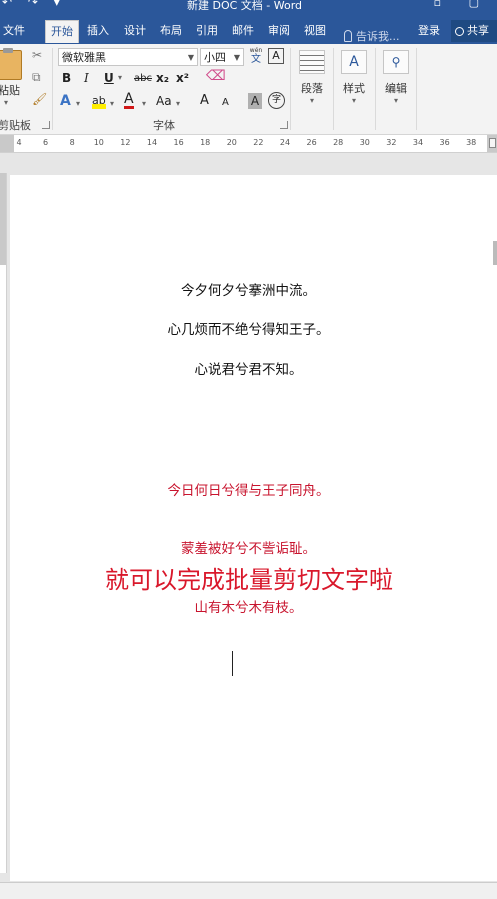 The height and width of the screenshot is (899, 497). Describe the element at coordinates (36, 77) in the screenshot. I see `copy-icon: ⧉` at that location.